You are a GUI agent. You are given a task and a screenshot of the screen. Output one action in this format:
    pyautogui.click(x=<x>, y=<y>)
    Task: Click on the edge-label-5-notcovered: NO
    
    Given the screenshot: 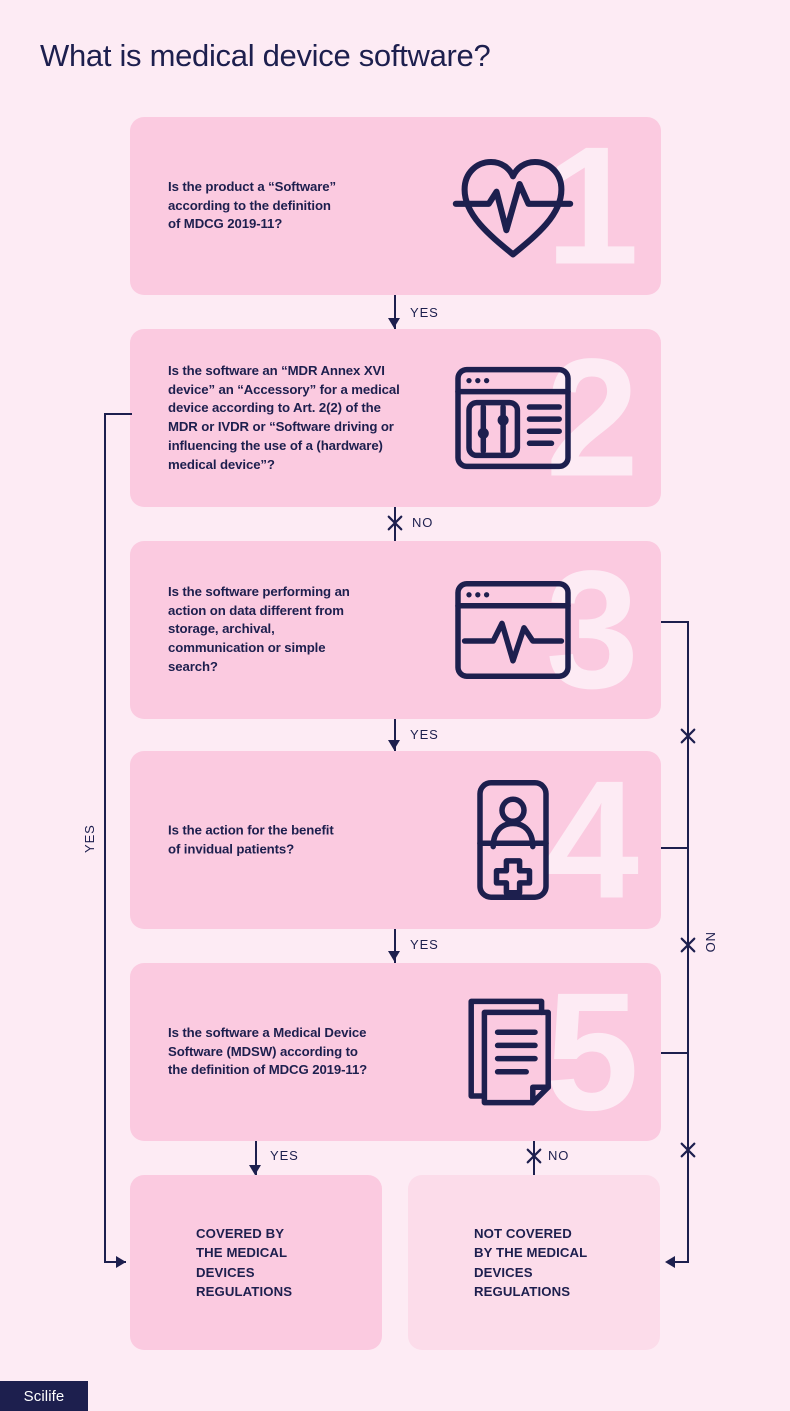 What is the action you would take?
    pyautogui.click(x=559, y=1155)
    